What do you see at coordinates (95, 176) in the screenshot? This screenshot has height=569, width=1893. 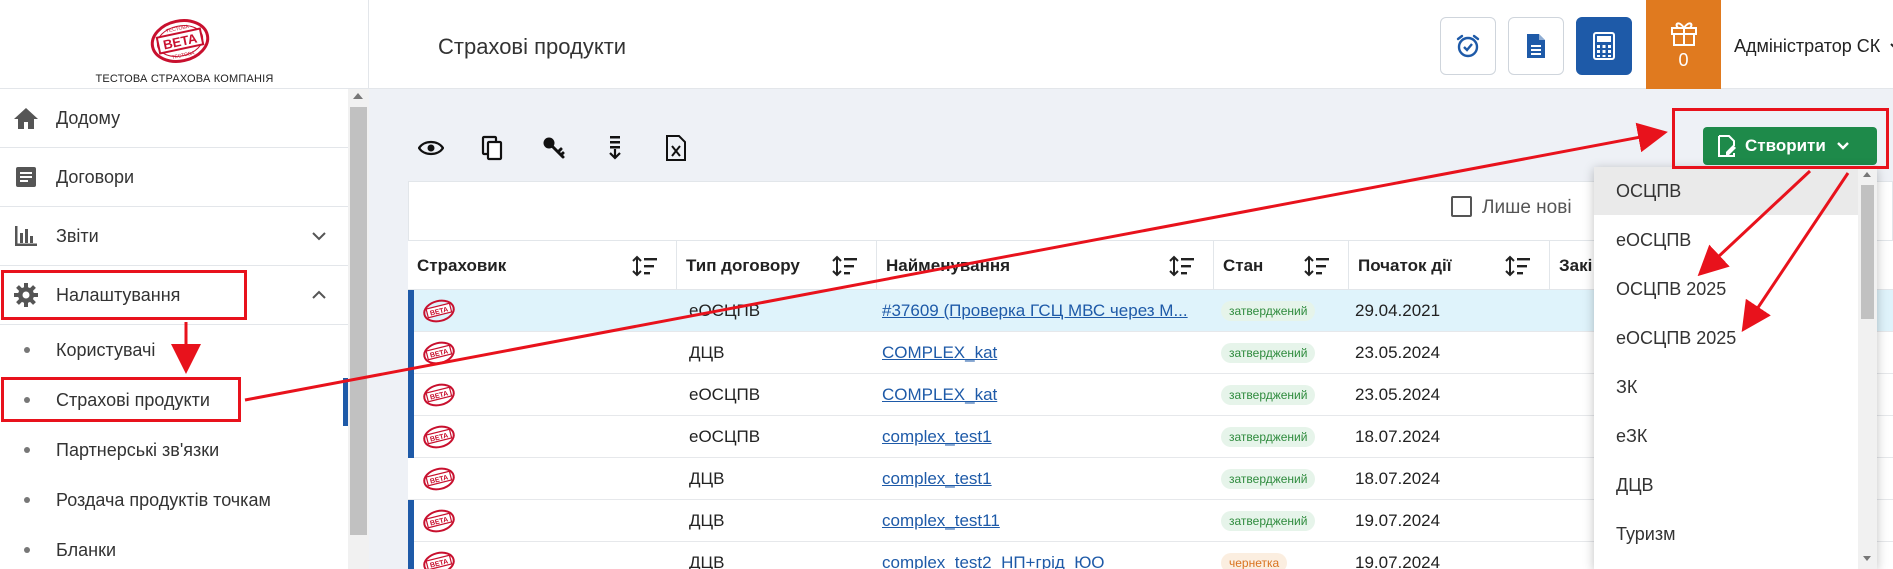 I see `sidebar-item-label: Договори` at bounding box center [95, 176].